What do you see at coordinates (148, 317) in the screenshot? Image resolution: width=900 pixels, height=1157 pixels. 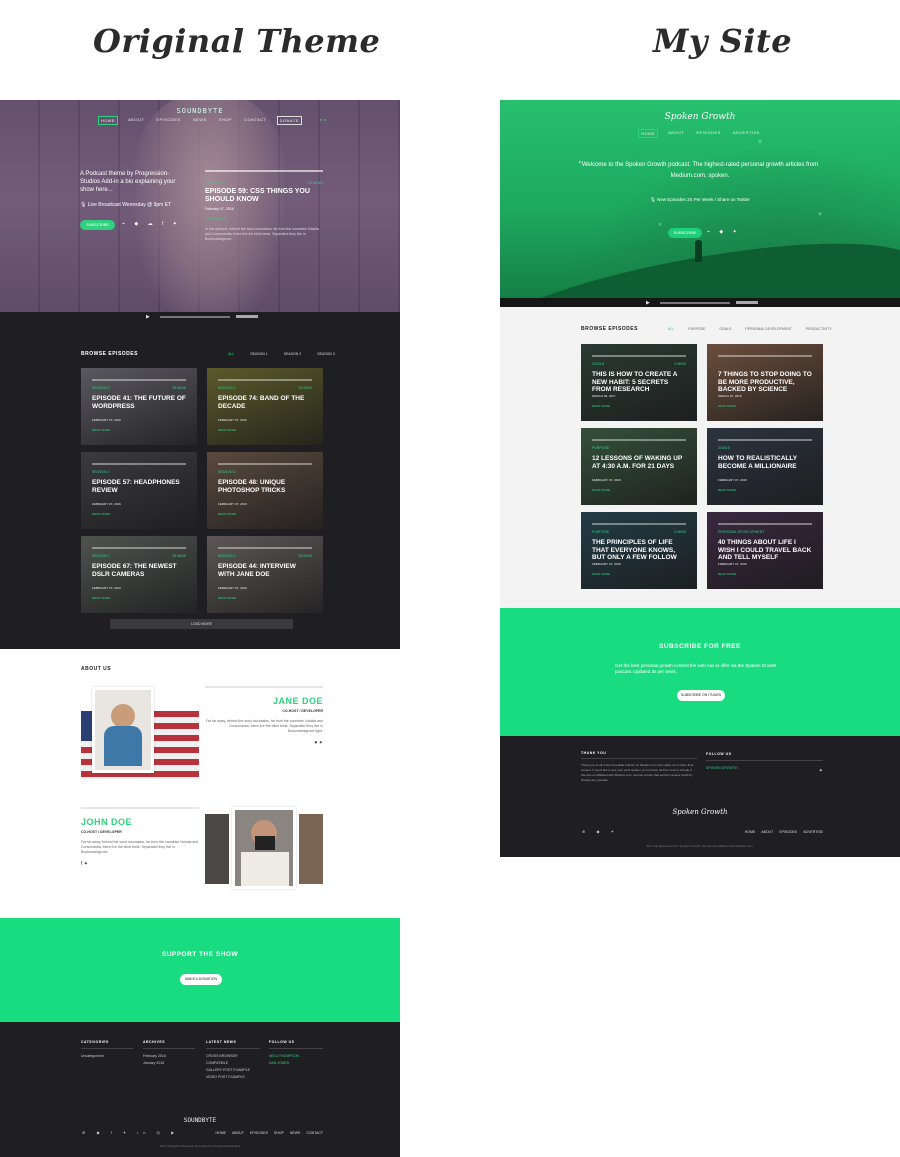 I see `play-icon: ▶` at bounding box center [148, 317].